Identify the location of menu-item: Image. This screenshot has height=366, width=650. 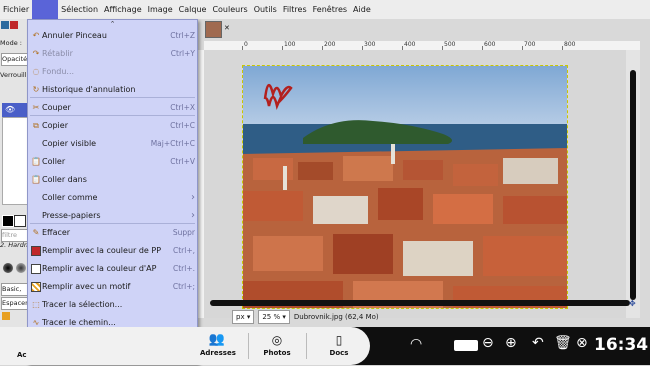
(160, 9).